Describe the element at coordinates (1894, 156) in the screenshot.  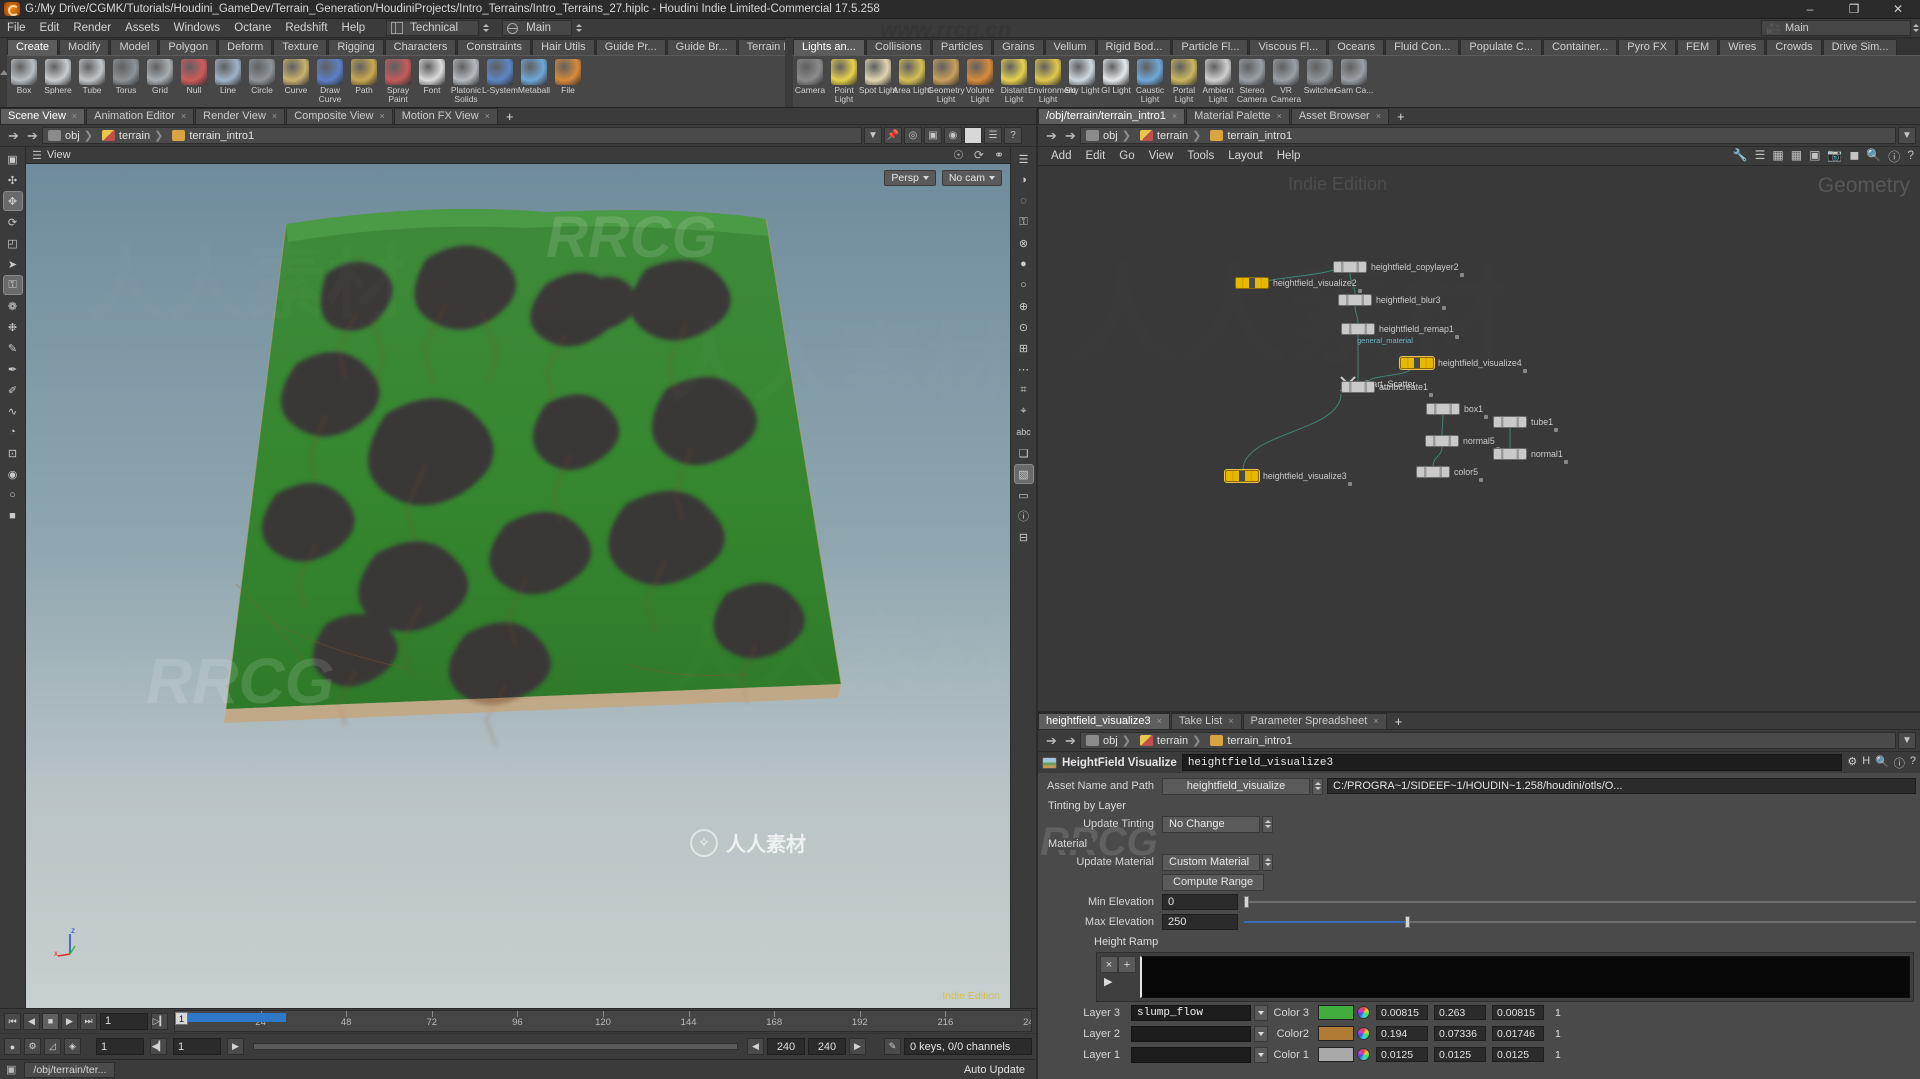
I see `net-info-icon: ⓘ` at that location.